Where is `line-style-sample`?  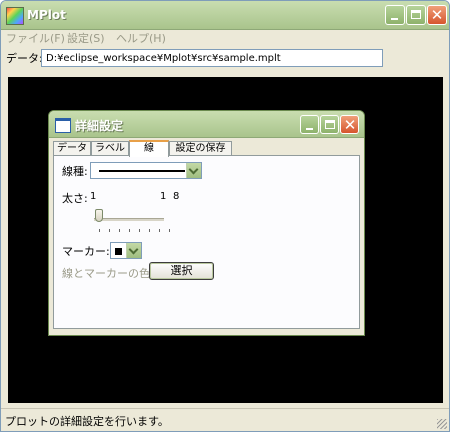 line-style-sample is located at coordinates (142, 171).